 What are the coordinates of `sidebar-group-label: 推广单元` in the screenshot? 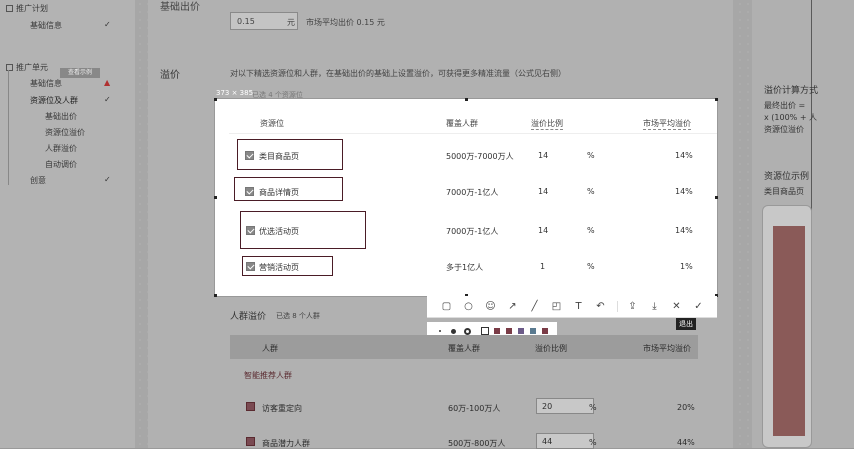 It's located at (32, 67).